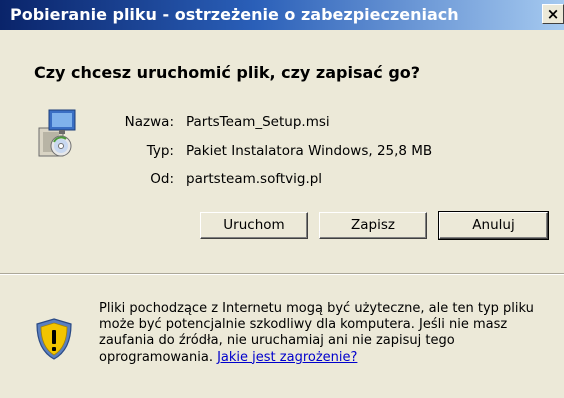  What do you see at coordinates (553, 14) in the screenshot?
I see `close-button: ×` at bounding box center [553, 14].